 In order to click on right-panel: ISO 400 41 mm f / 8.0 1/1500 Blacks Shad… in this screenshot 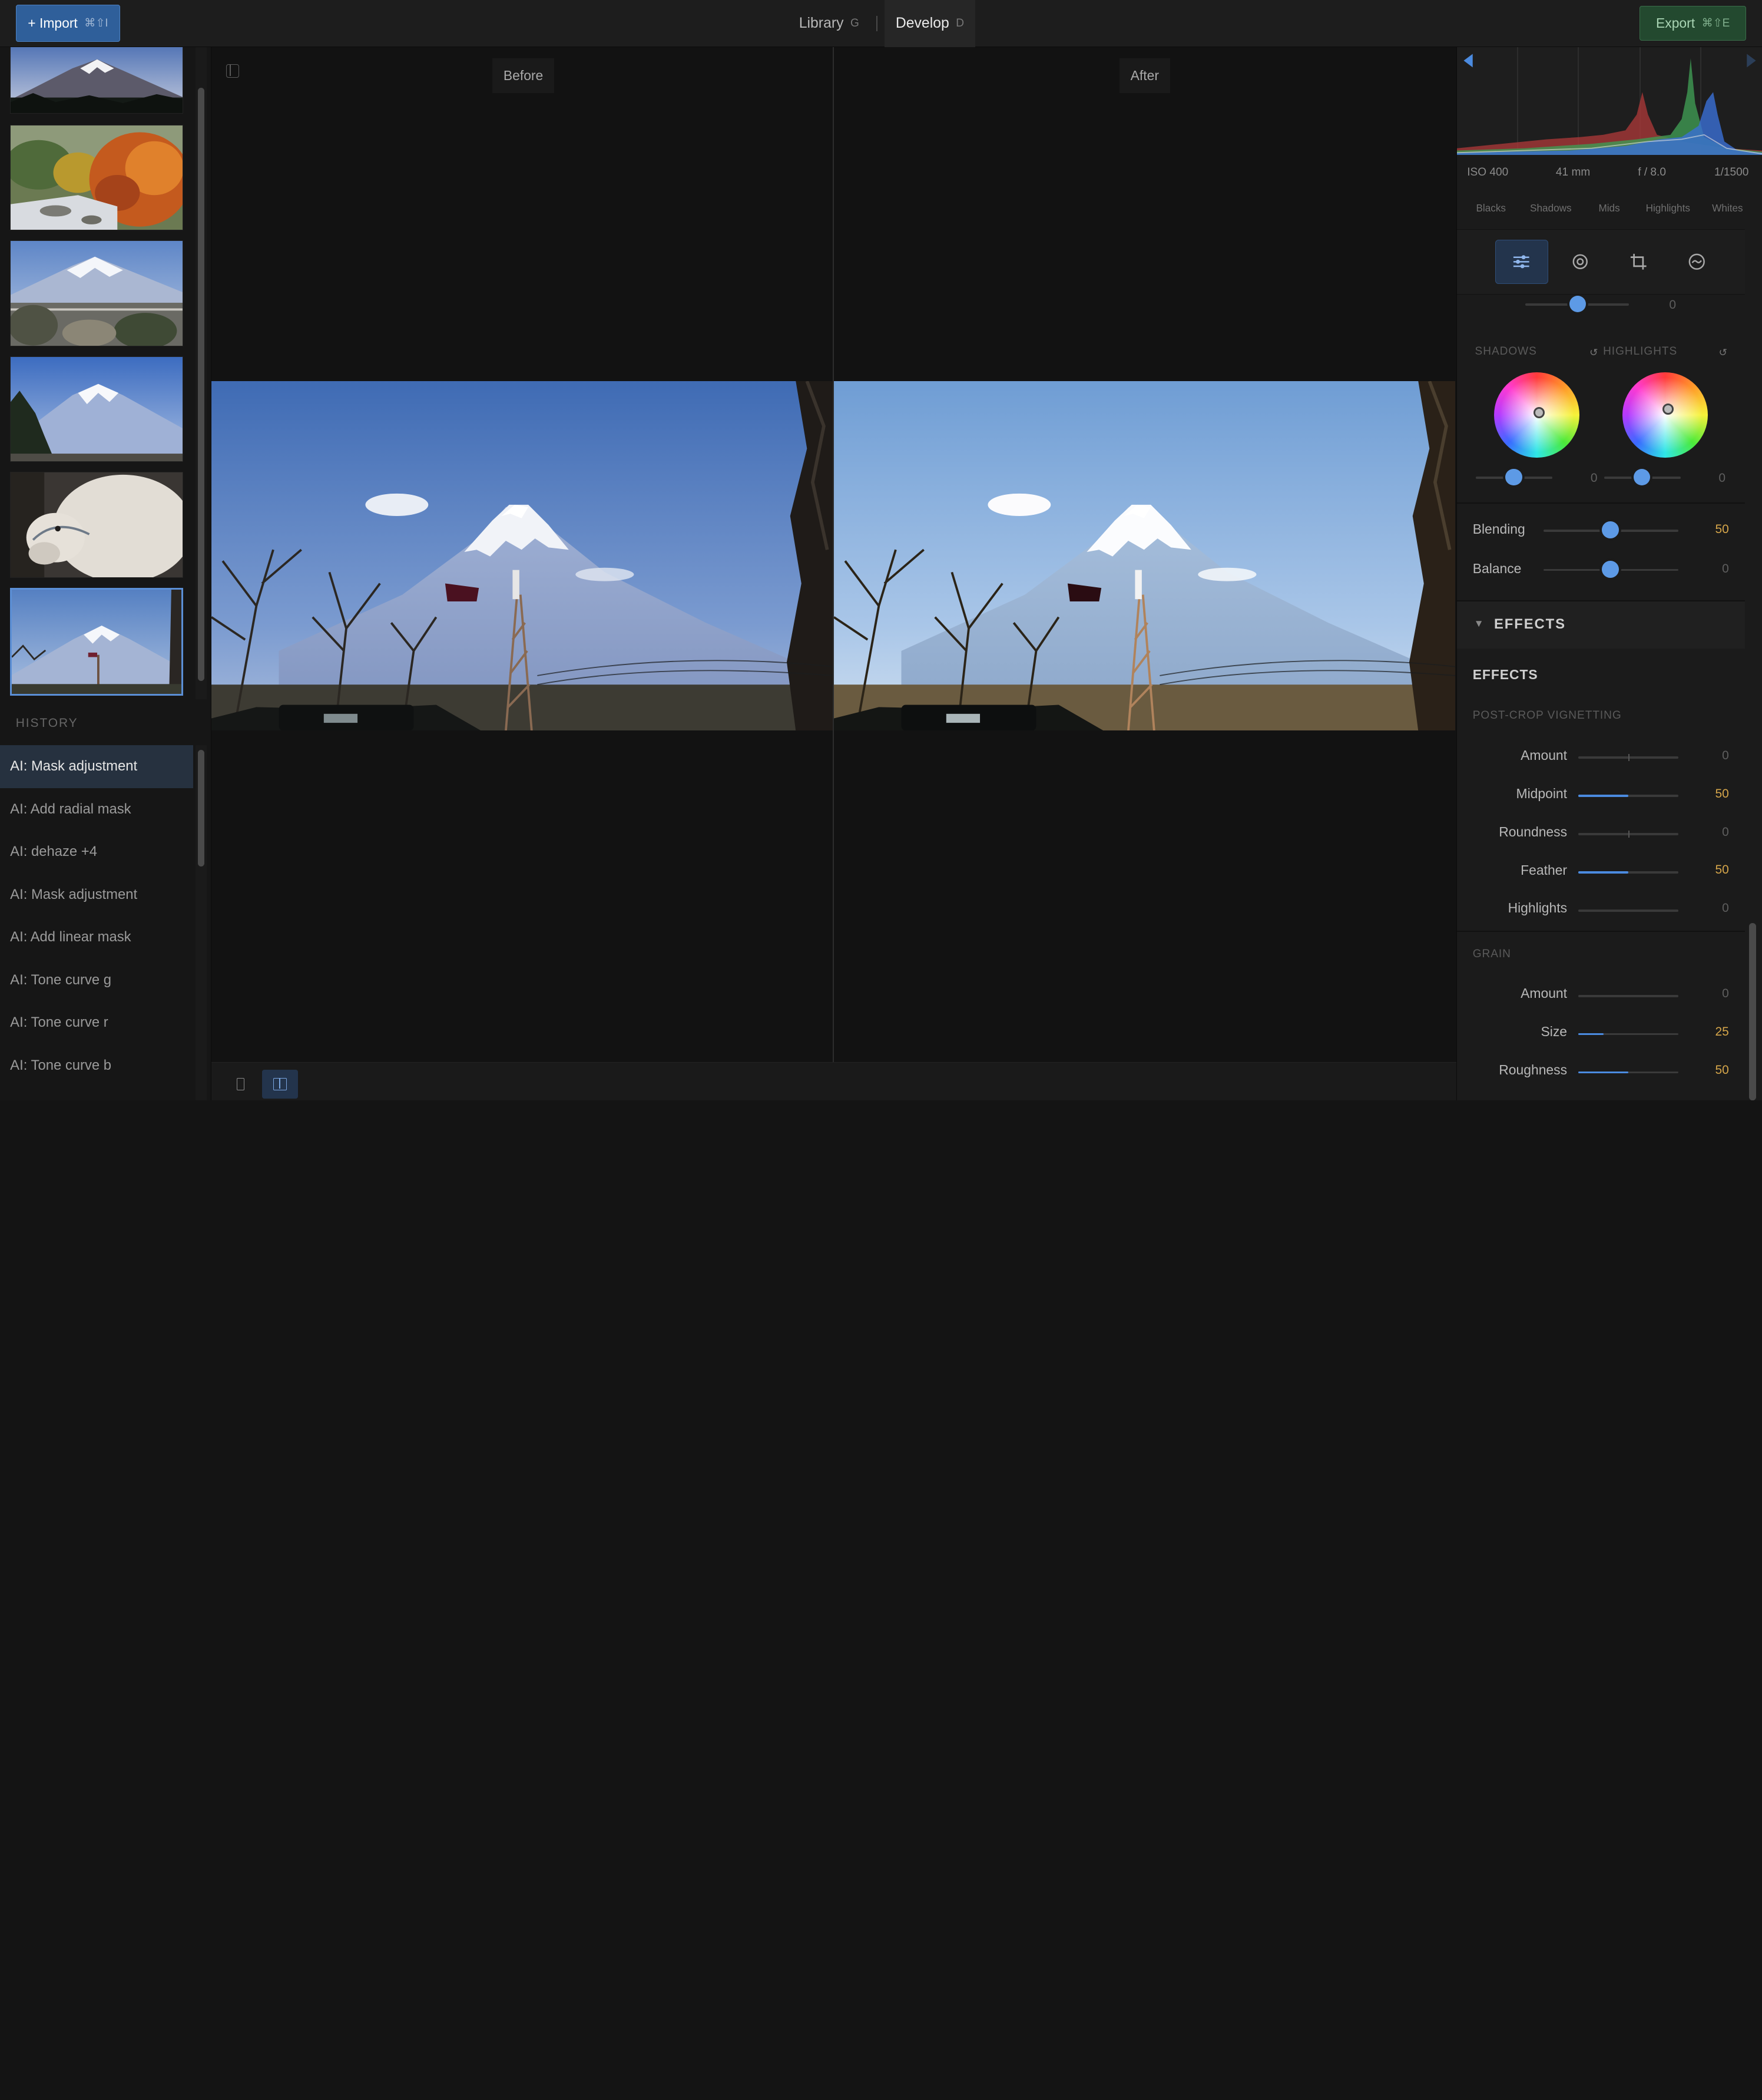, I will do `click(1609, 574)`.